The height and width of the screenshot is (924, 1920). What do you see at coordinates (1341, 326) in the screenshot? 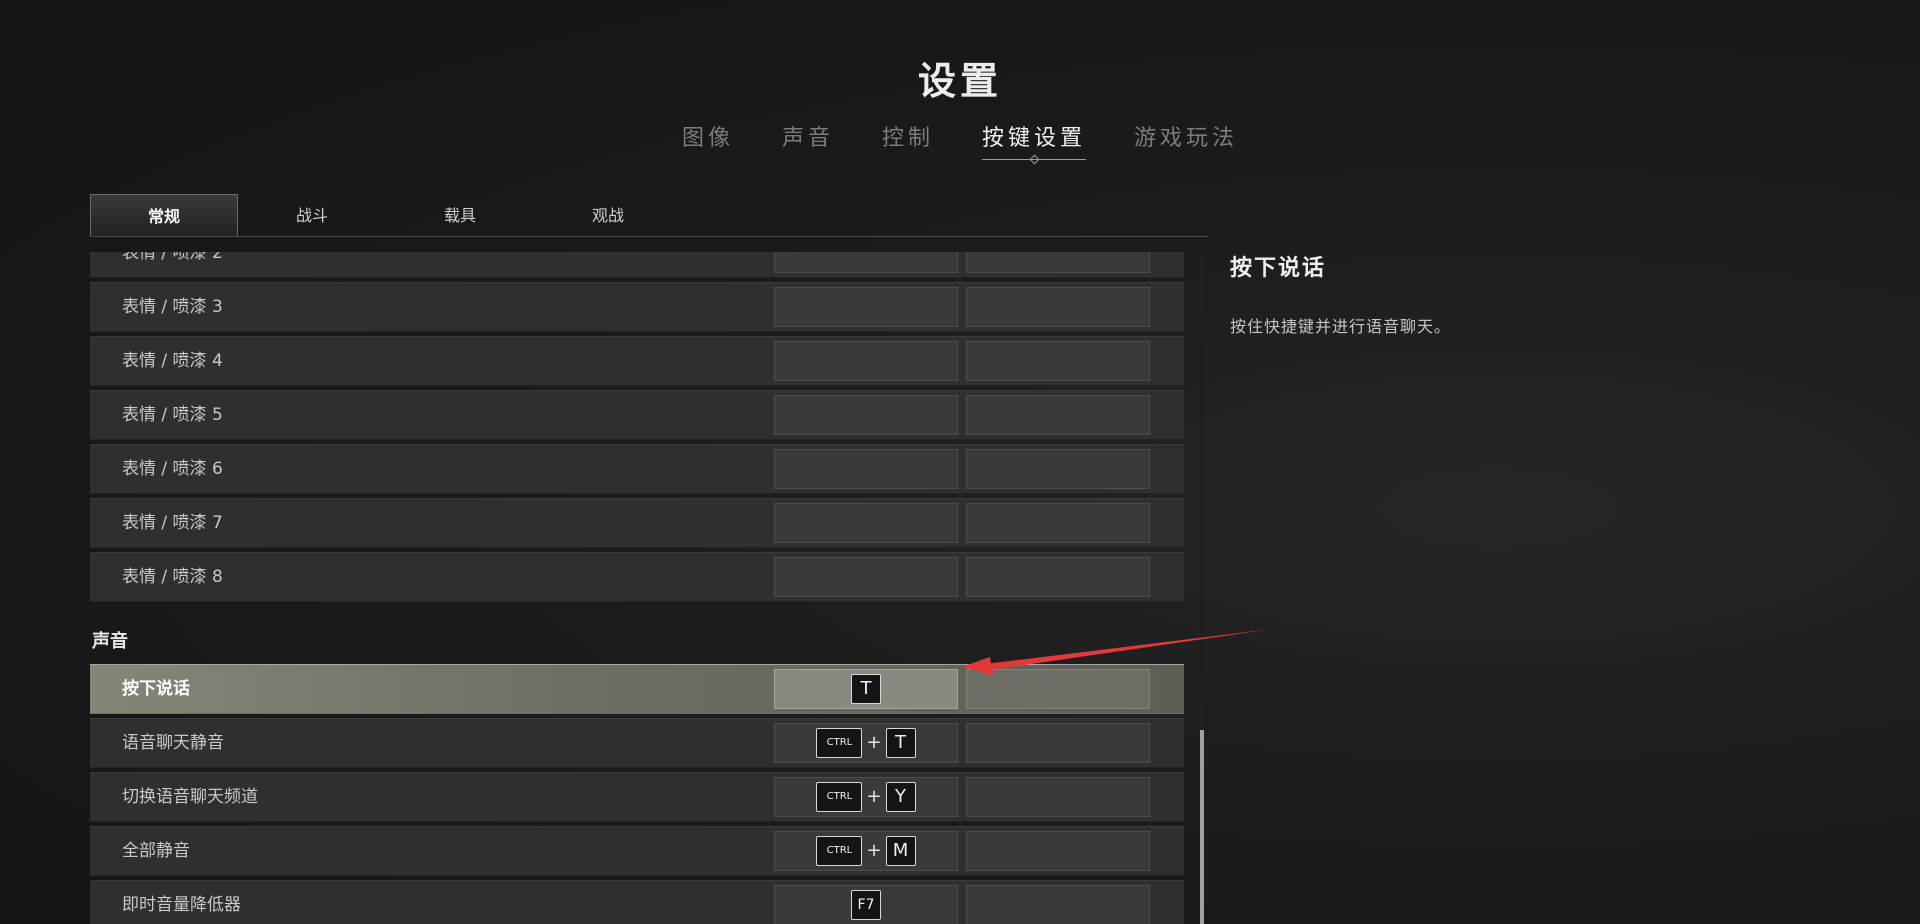
I see `description-text: 按住快捷键并进行语音聊天。` at bounding box center [1341, 326].